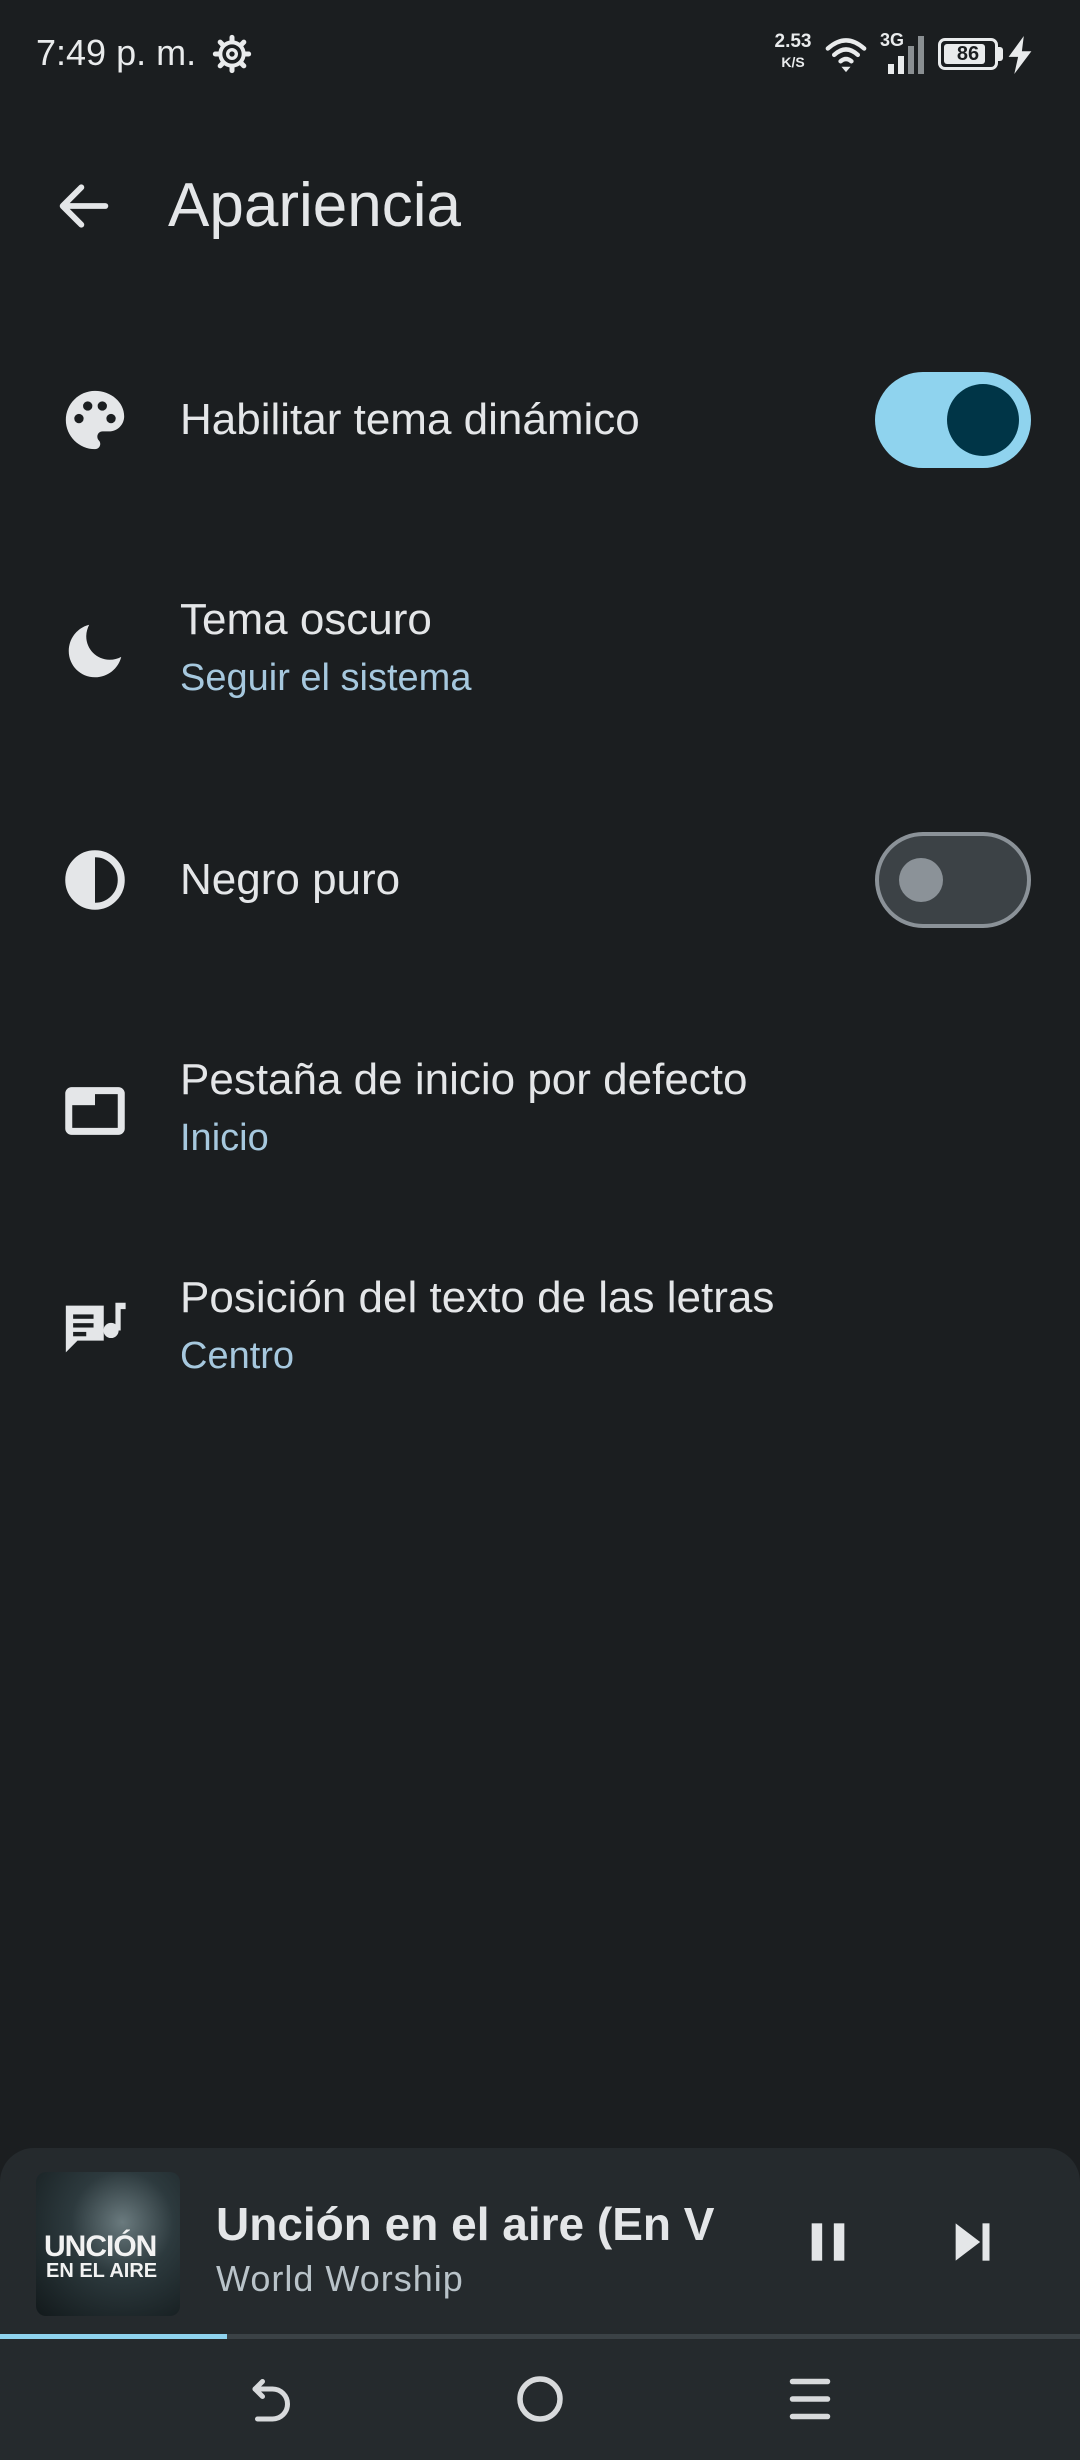  Describe the element at coordinates (540, 1328) in the screenshot. I see `setting-lyrics-position: Posición del texto de las letras Centro` at that location.